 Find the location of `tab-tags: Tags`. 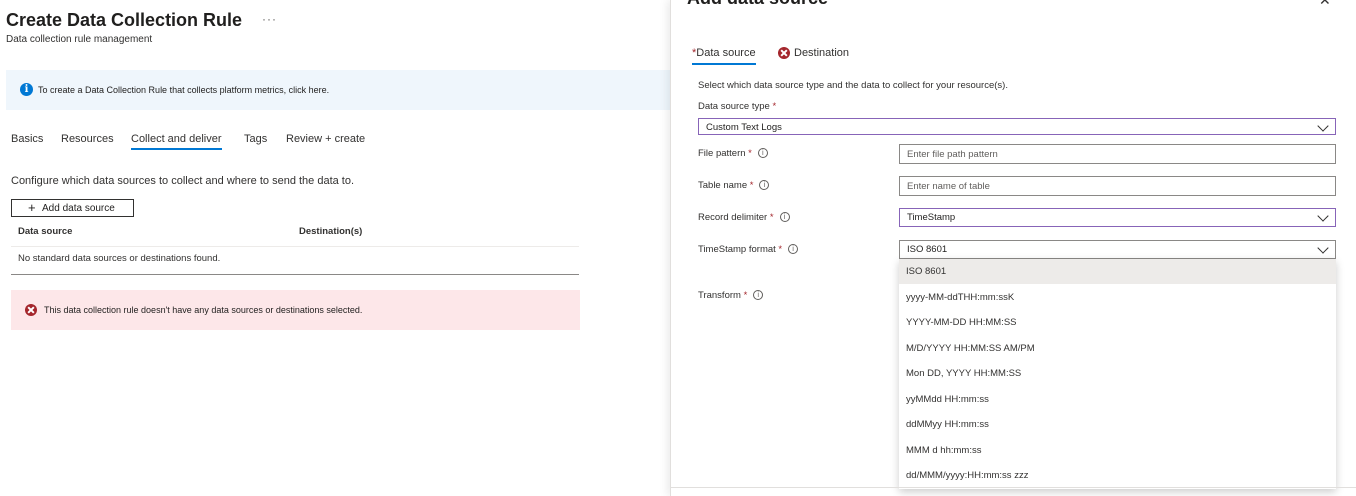

tab-tags: Tags is located at coordinates (255, 139).